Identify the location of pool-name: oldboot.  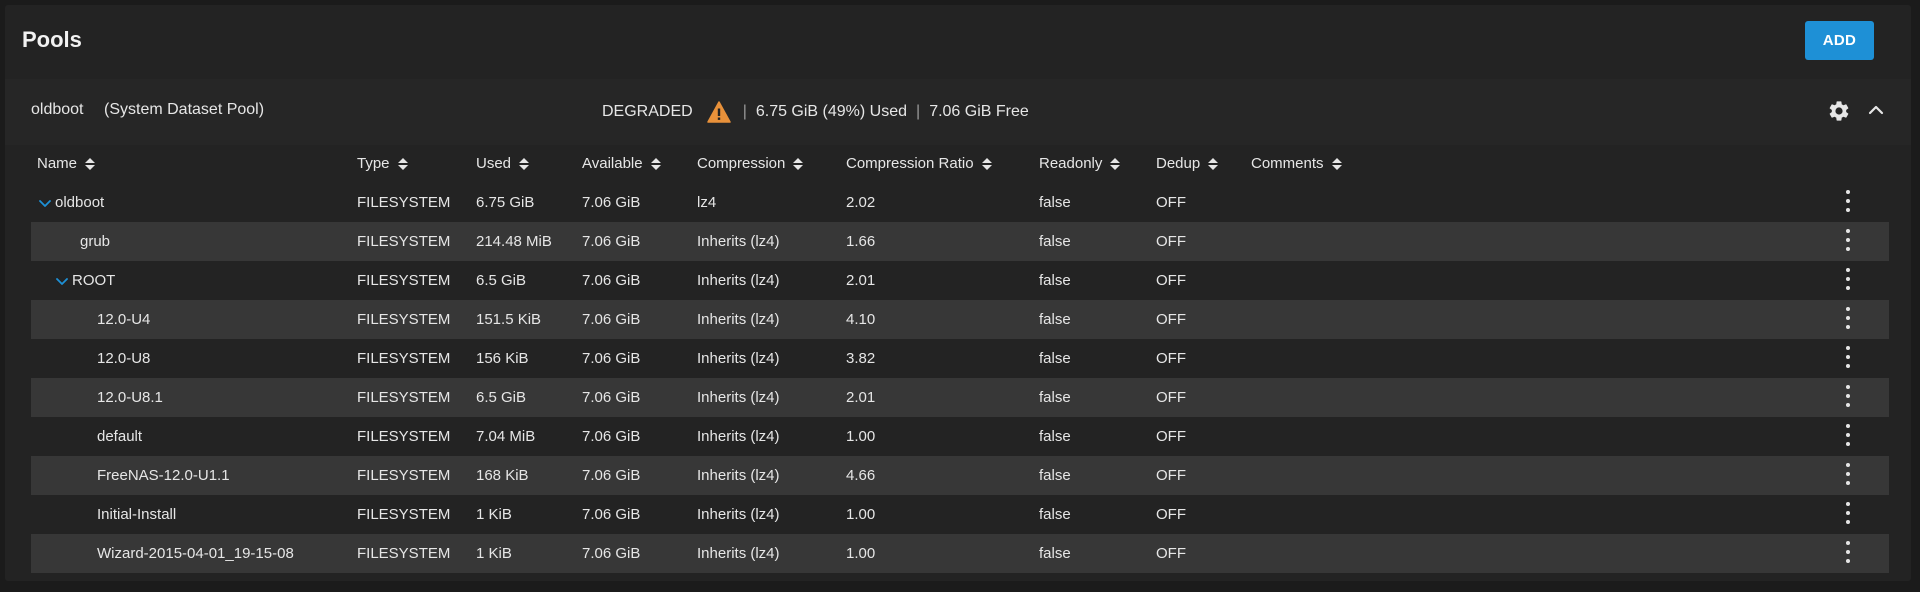
(57, 109).